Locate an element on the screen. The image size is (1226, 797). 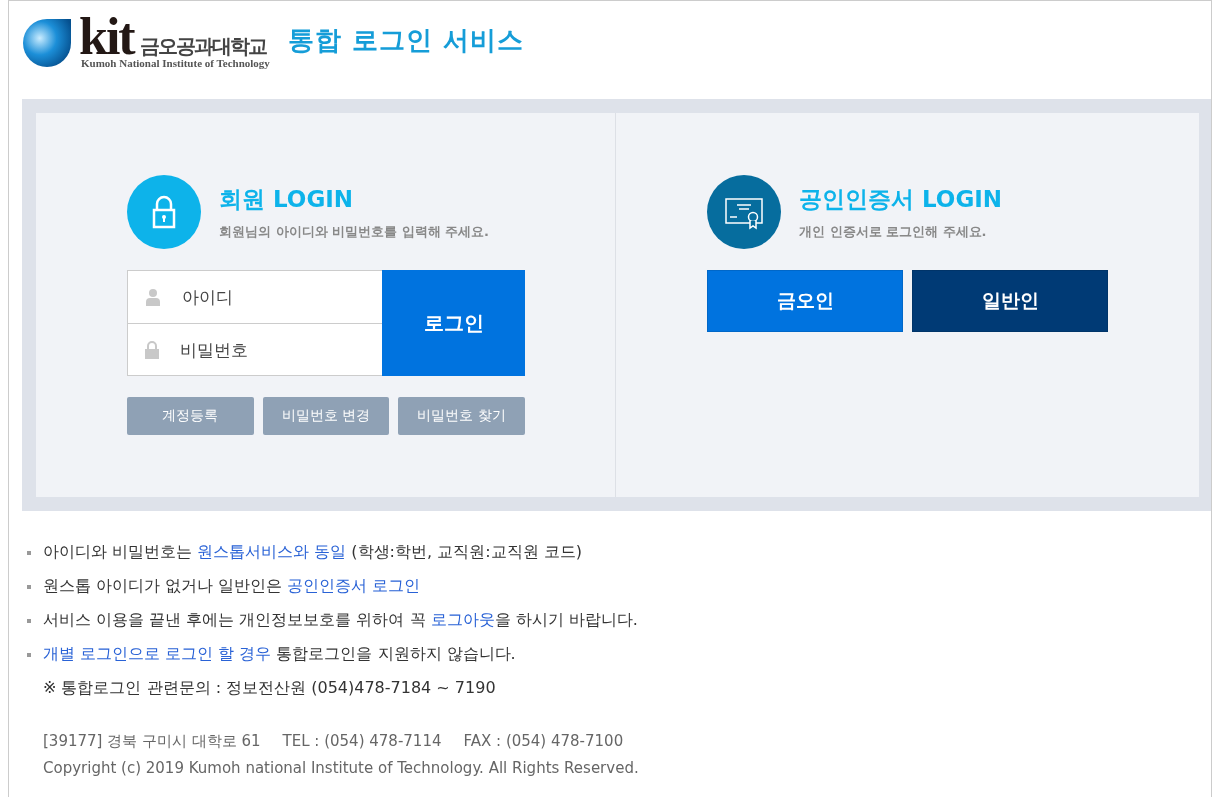
footer-fax: FAX : (054) 478-7100 is located at coordinates (543, 741).